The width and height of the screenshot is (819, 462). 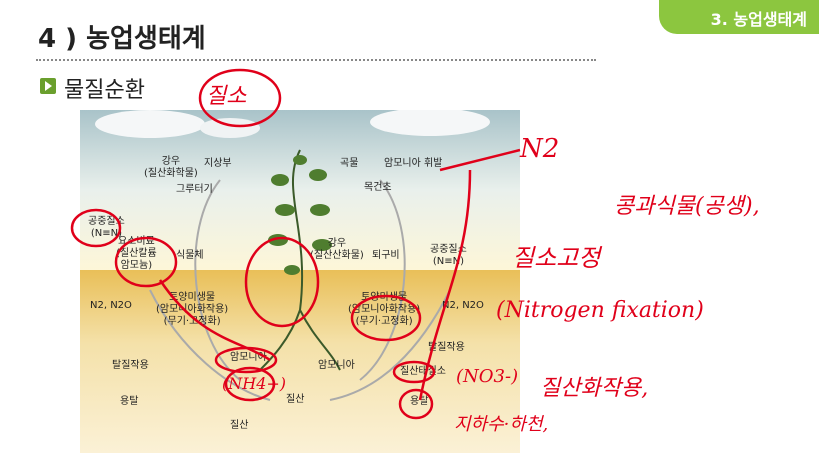 What do you see at coordinates (171, 167) in the screenshot?
I see `label-rain: 강우 (질산화학물)` at bounding box center [171, 167].